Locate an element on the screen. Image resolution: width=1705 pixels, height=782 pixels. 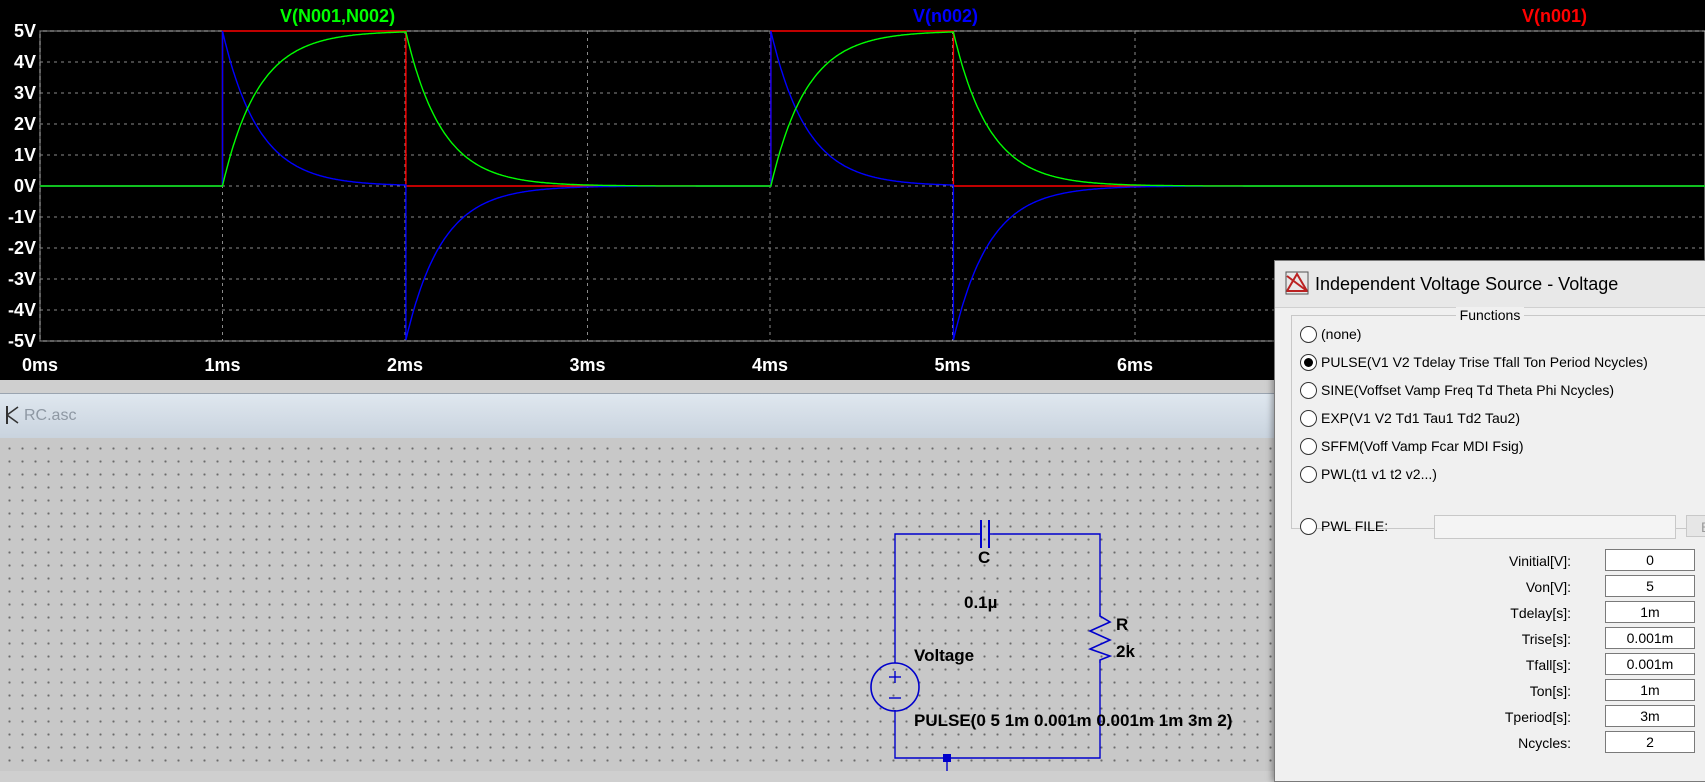
capacitor-name: C is located at coordinates (984, 558).